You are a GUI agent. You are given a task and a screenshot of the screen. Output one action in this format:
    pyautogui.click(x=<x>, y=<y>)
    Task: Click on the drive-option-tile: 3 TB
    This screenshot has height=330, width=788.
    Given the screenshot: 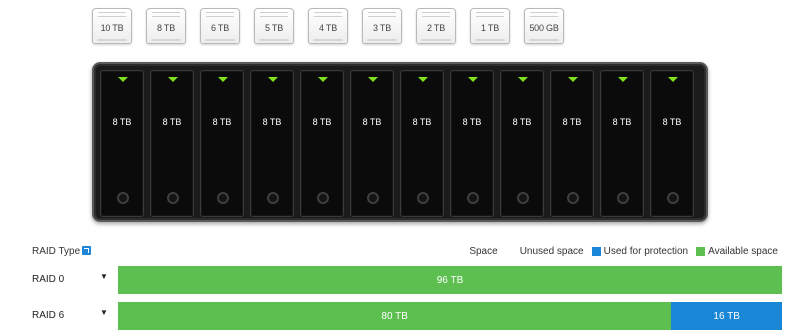 What is the action you would take?
    pyautogui.click(x=382, y=26)
    